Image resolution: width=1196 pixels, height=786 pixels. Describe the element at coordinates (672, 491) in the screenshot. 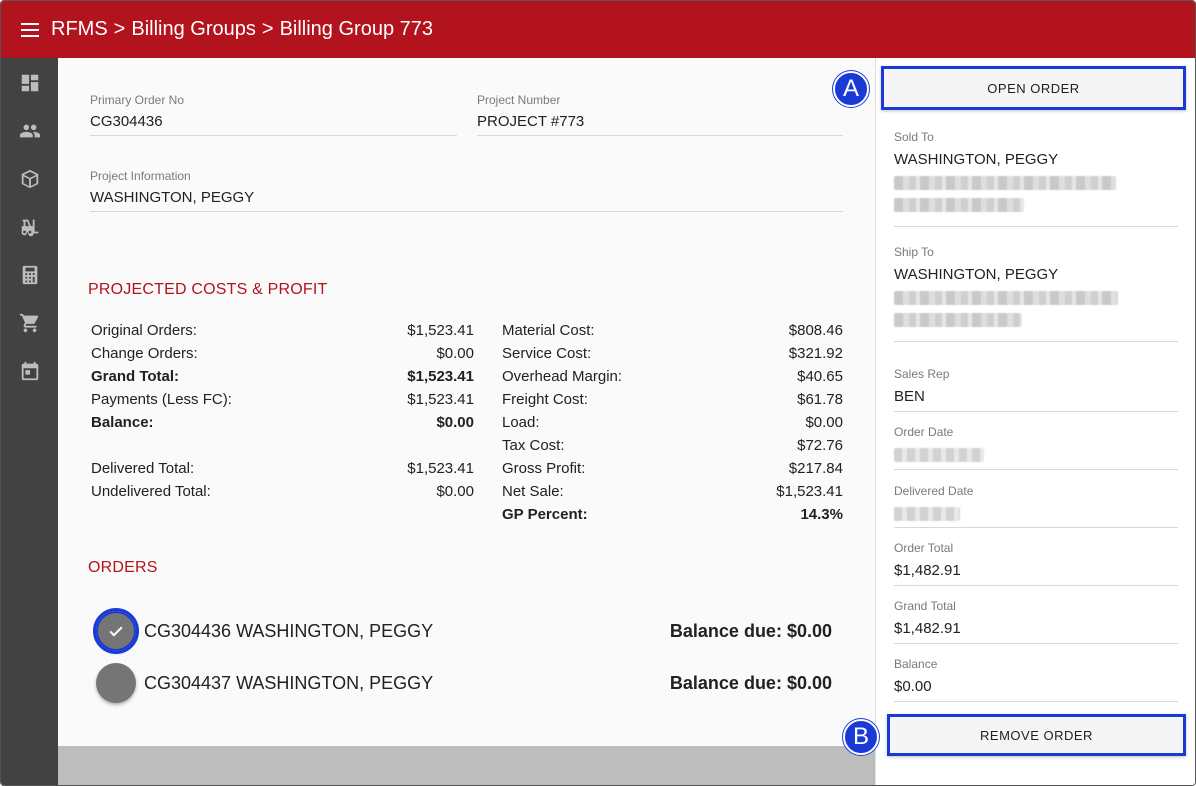

I see `cost-row: Net Sale: $1,523.41` at that location.